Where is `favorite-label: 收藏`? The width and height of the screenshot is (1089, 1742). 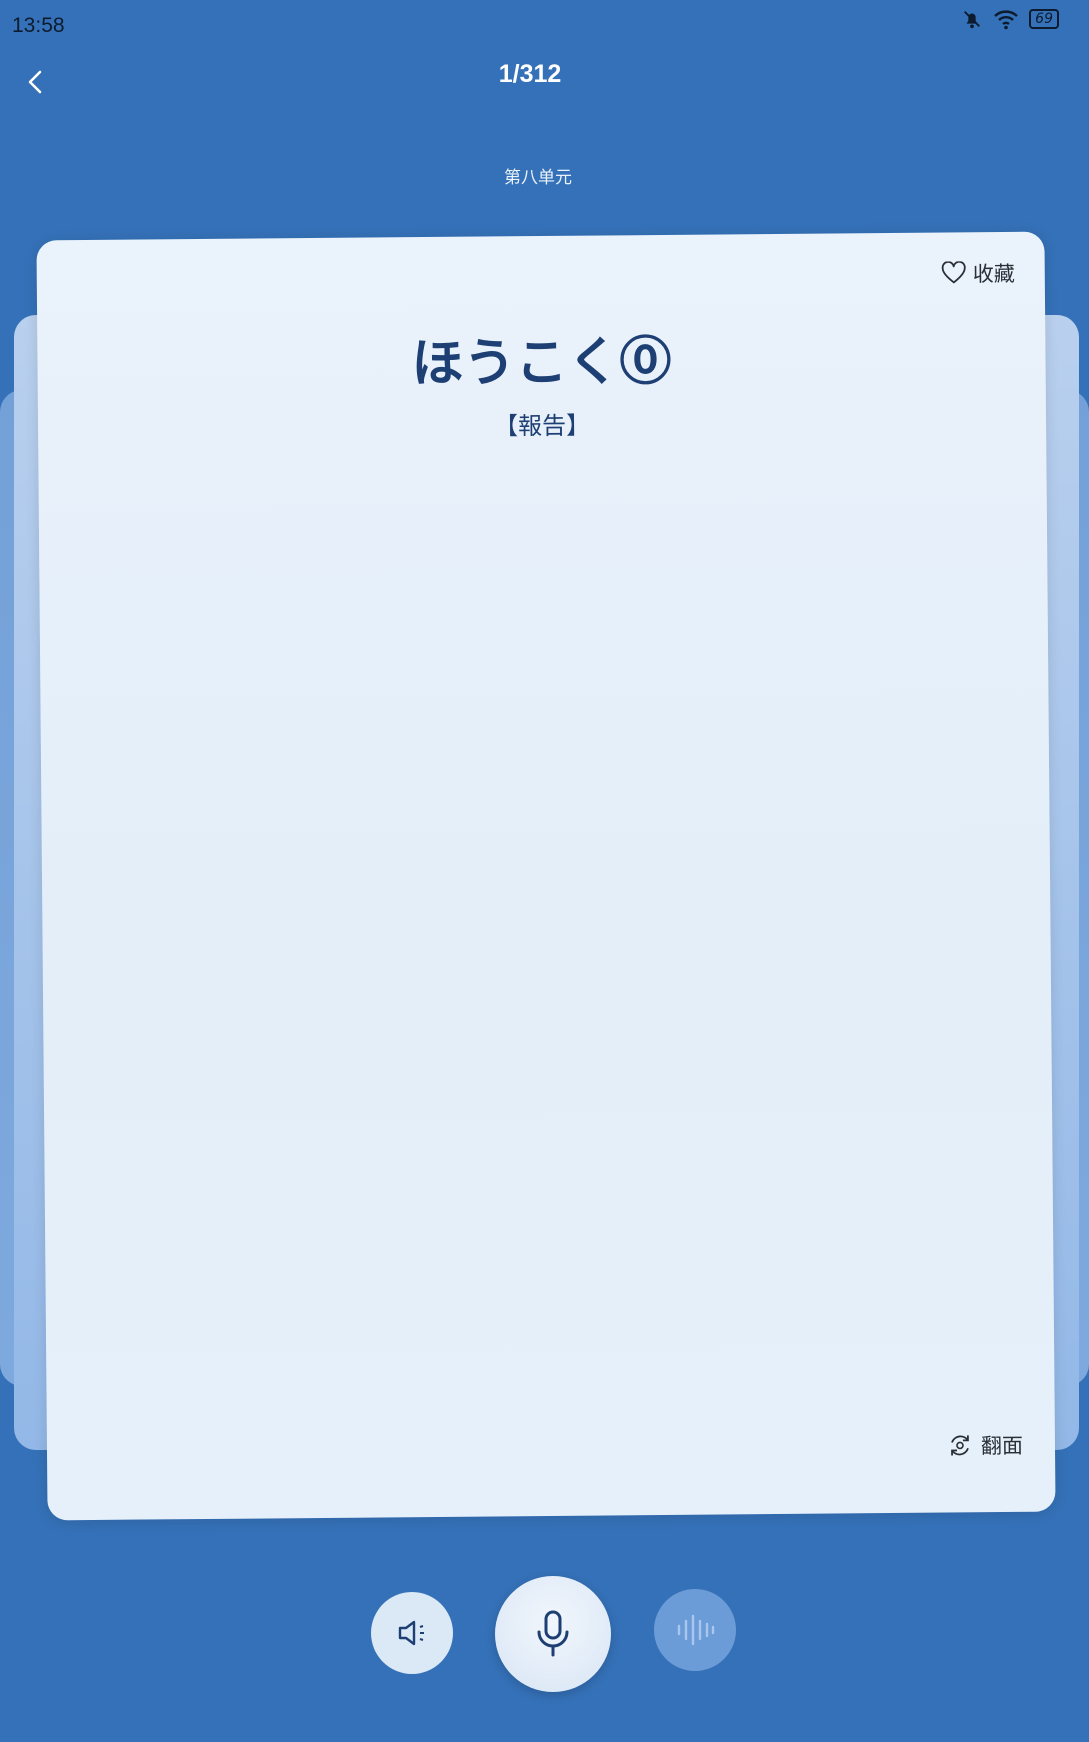
favorite-label: 收藏 is located at coordinates (993, 274).